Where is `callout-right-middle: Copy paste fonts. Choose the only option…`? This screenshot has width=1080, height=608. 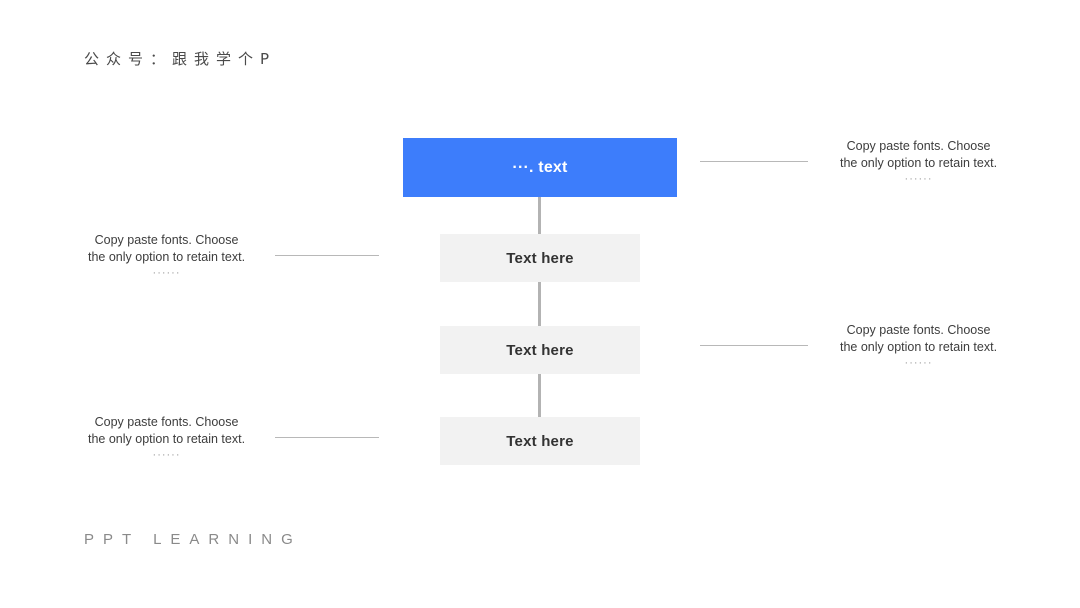
callout-right-middle: Copy paste fonts. Choose the only option… is located at coordinates (848, 345).